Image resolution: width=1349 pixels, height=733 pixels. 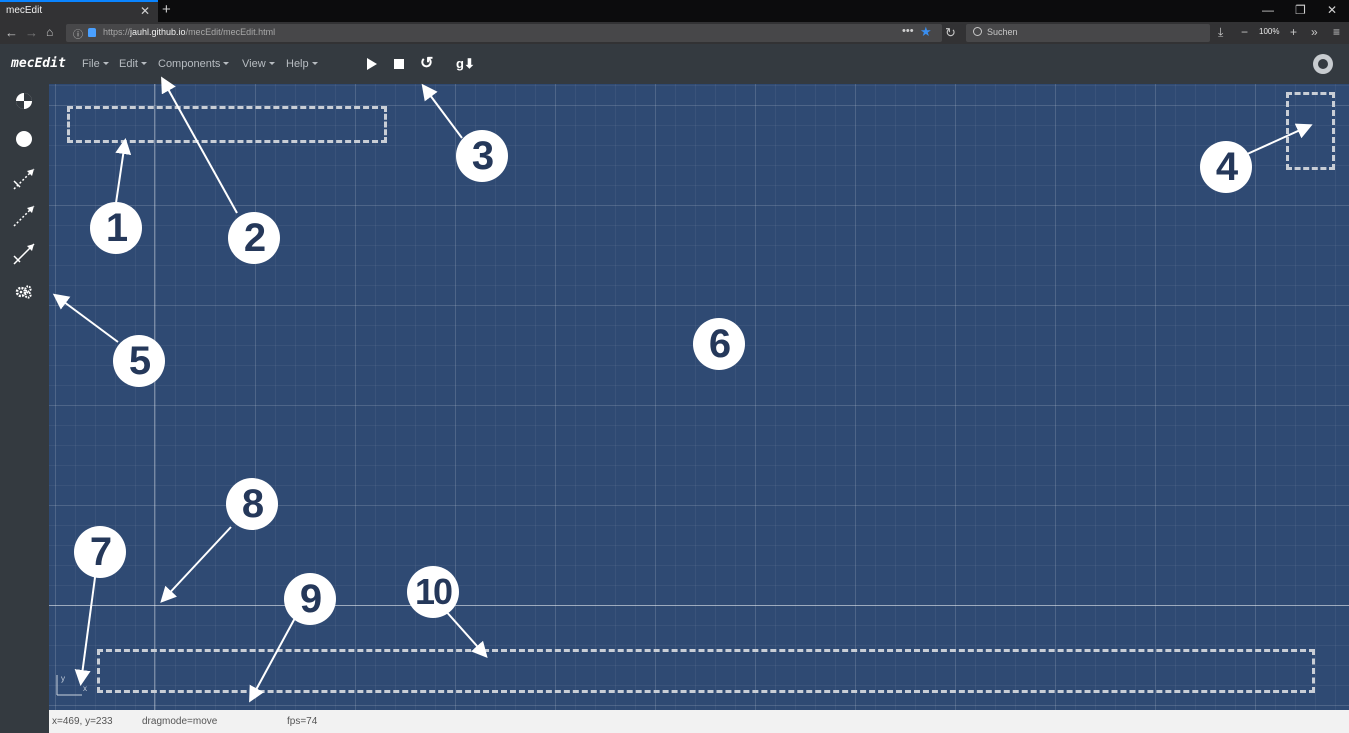 I want to click on axis-y-label: y, so click(x=63, y=678).